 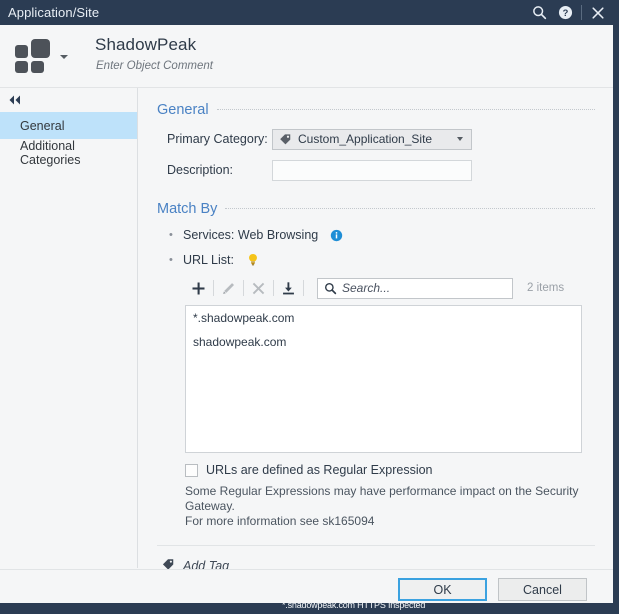 What do you see at coordinates (280, 521) in the screenshot?
I see `regex-note-line-2: For more information see sk165094` at bounding box center [280, 521].